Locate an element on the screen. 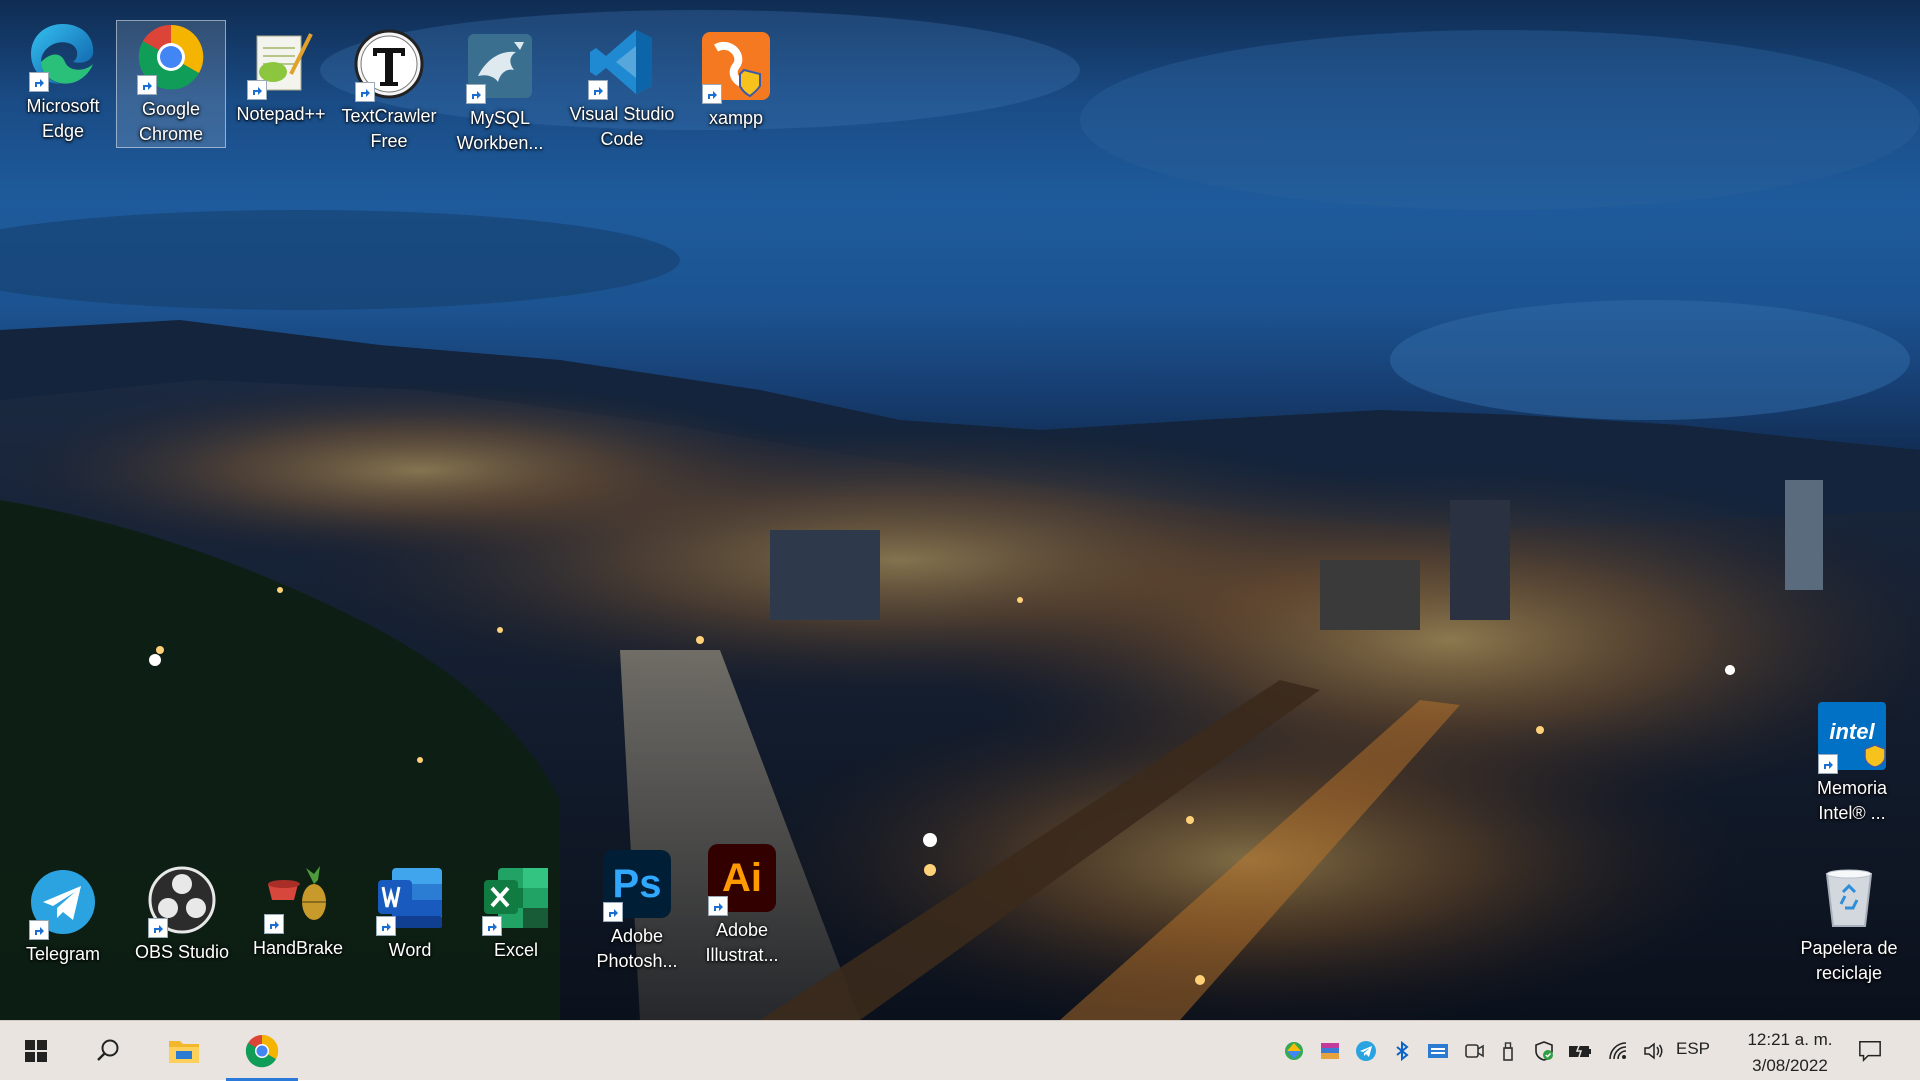 The image size is (1920, 1081). xampp-icon is located at coordinates (736, 67).